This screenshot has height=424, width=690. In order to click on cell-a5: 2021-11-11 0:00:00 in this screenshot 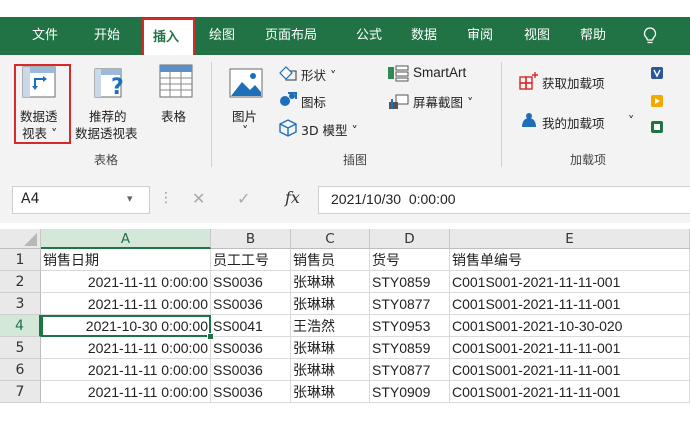, I will do `click(126, 348)`.